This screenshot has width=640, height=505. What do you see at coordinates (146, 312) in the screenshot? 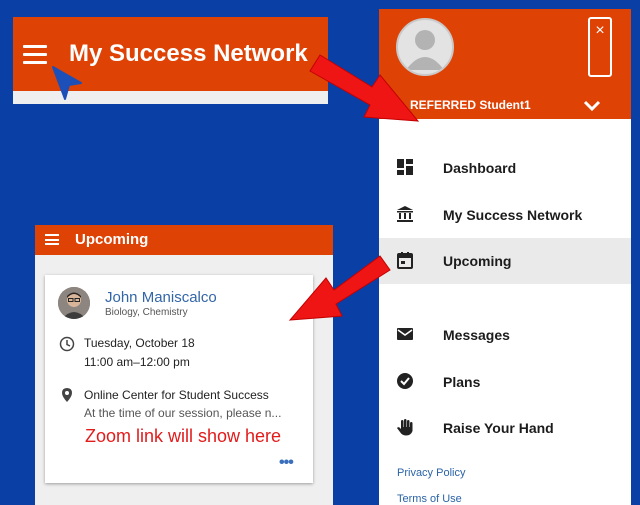
I see `advisor-department: Biology, Chemistry` at bounding box center [146, 312].